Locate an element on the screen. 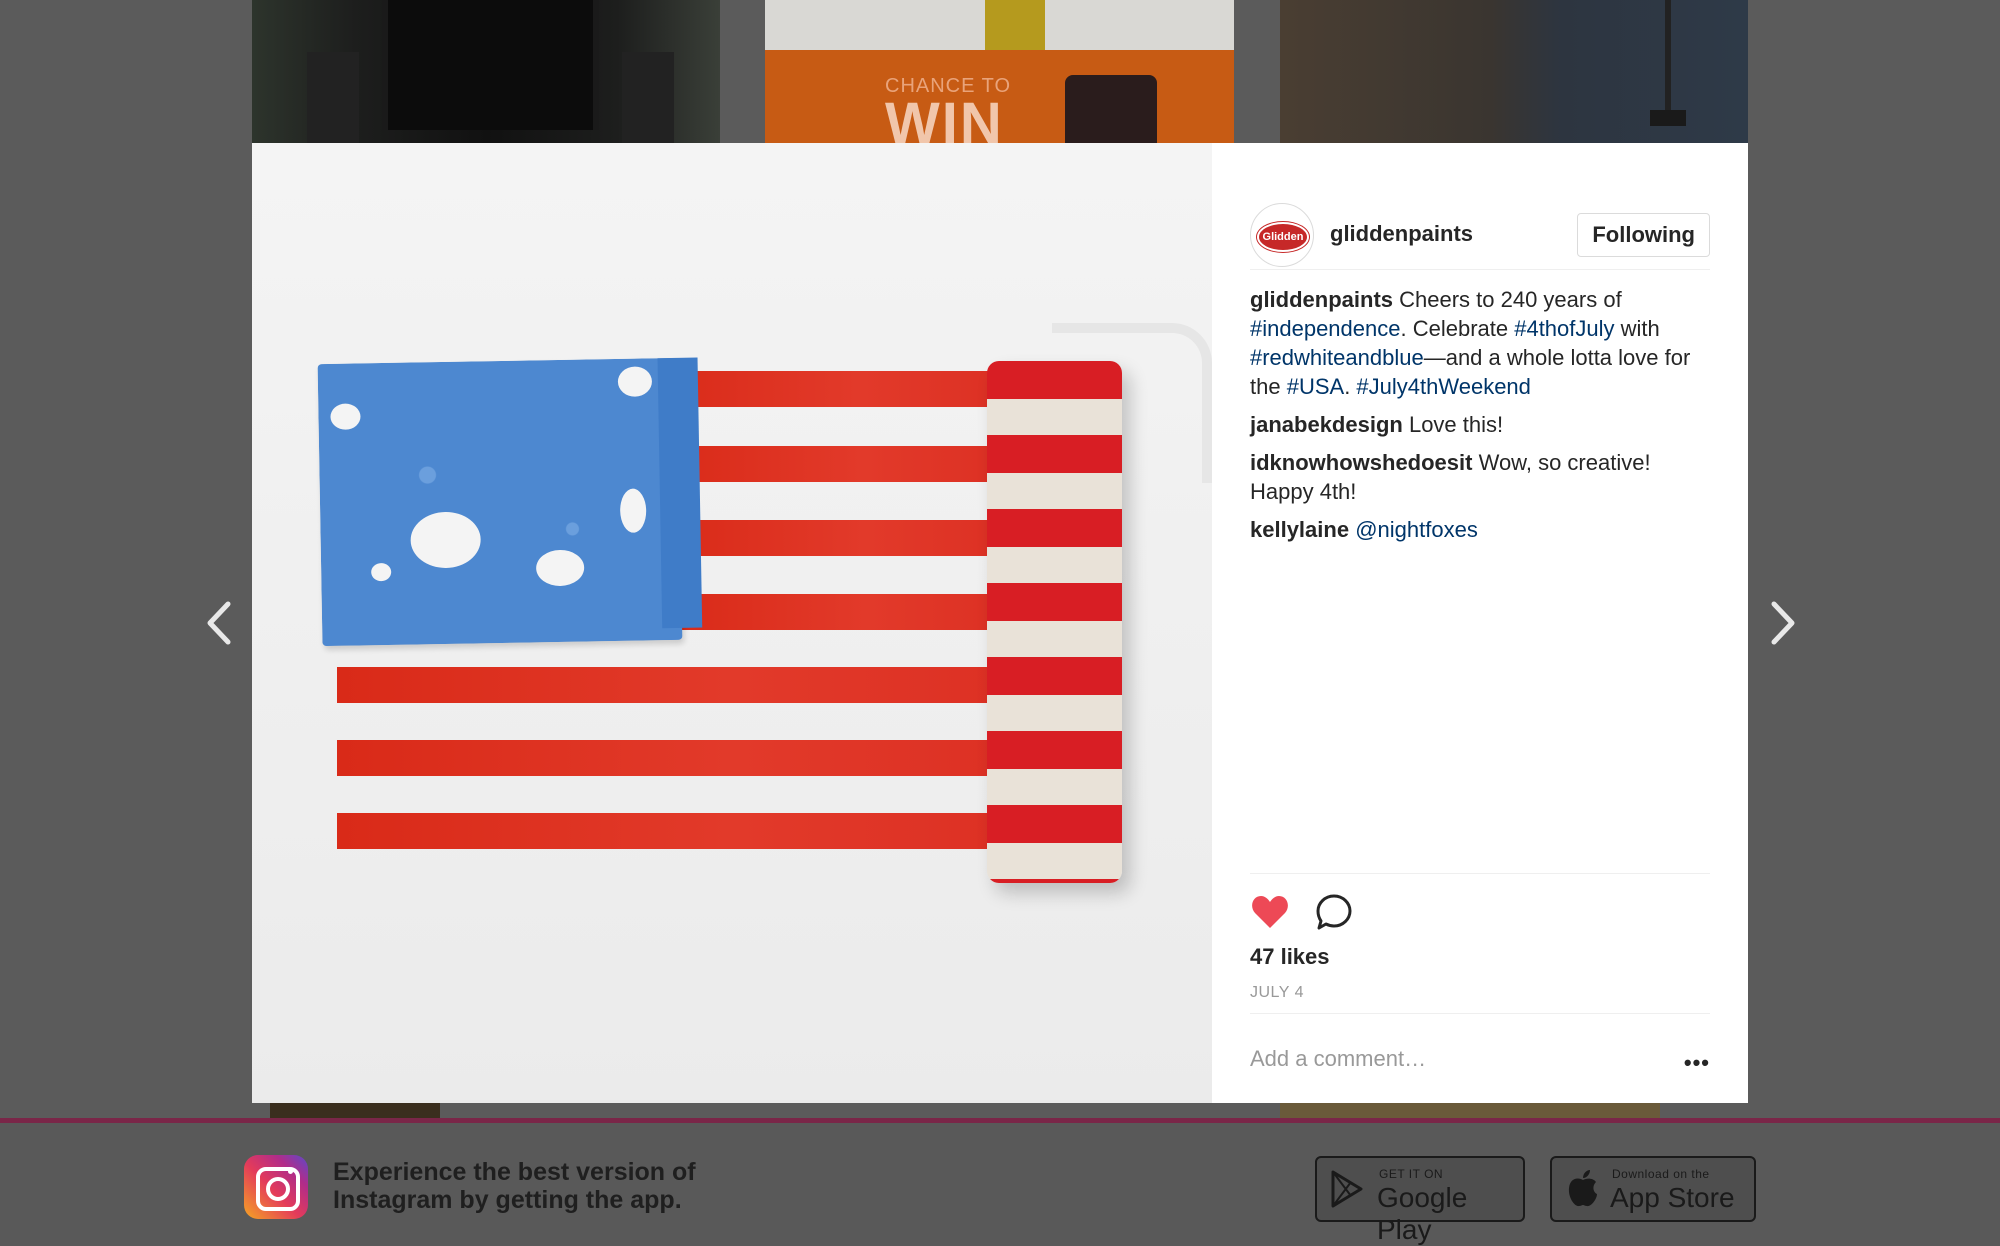 The width and height of the screenshot is (2000, 1246). google-play-big: Google Play is located at coordinates (1422, 1213).